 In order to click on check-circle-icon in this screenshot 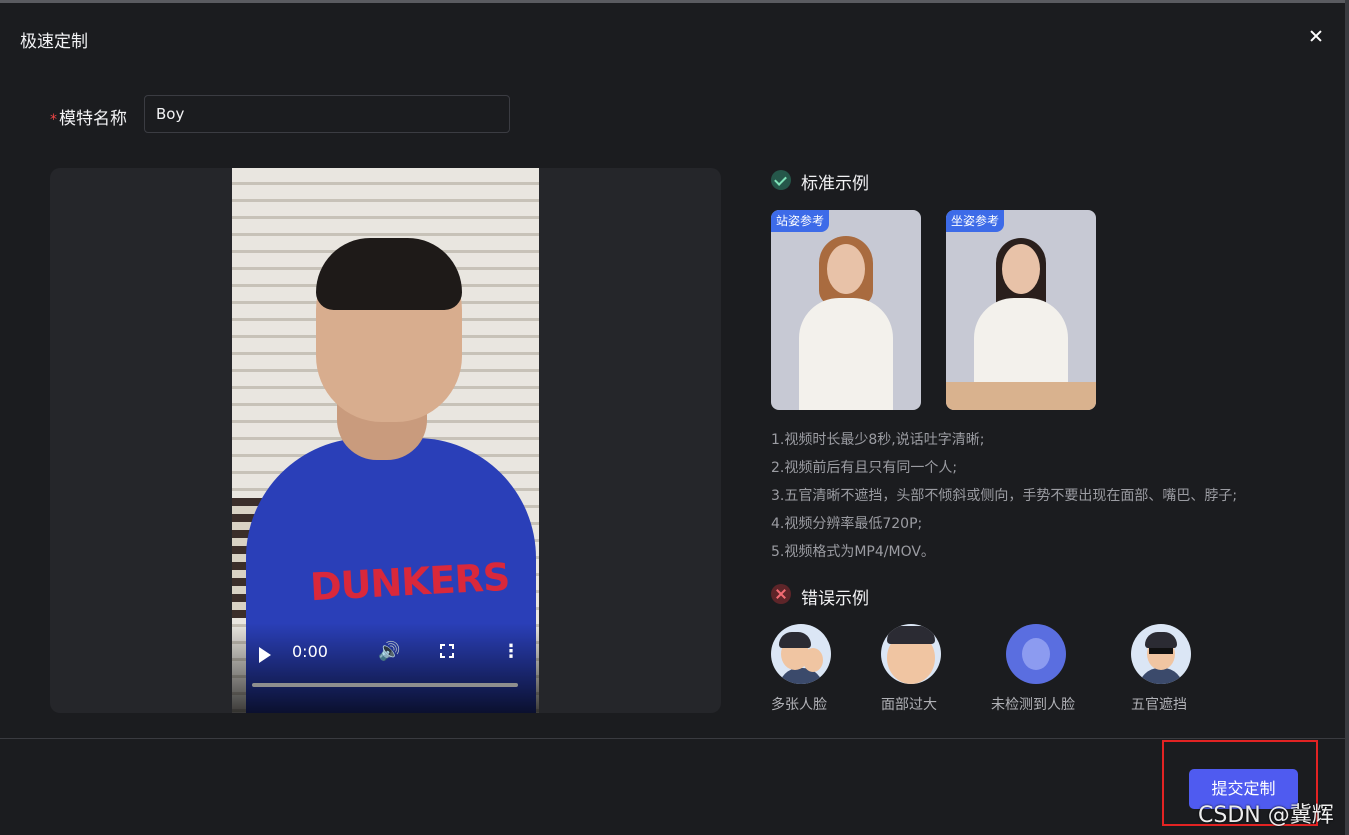, I will do `click(781, 180)`.